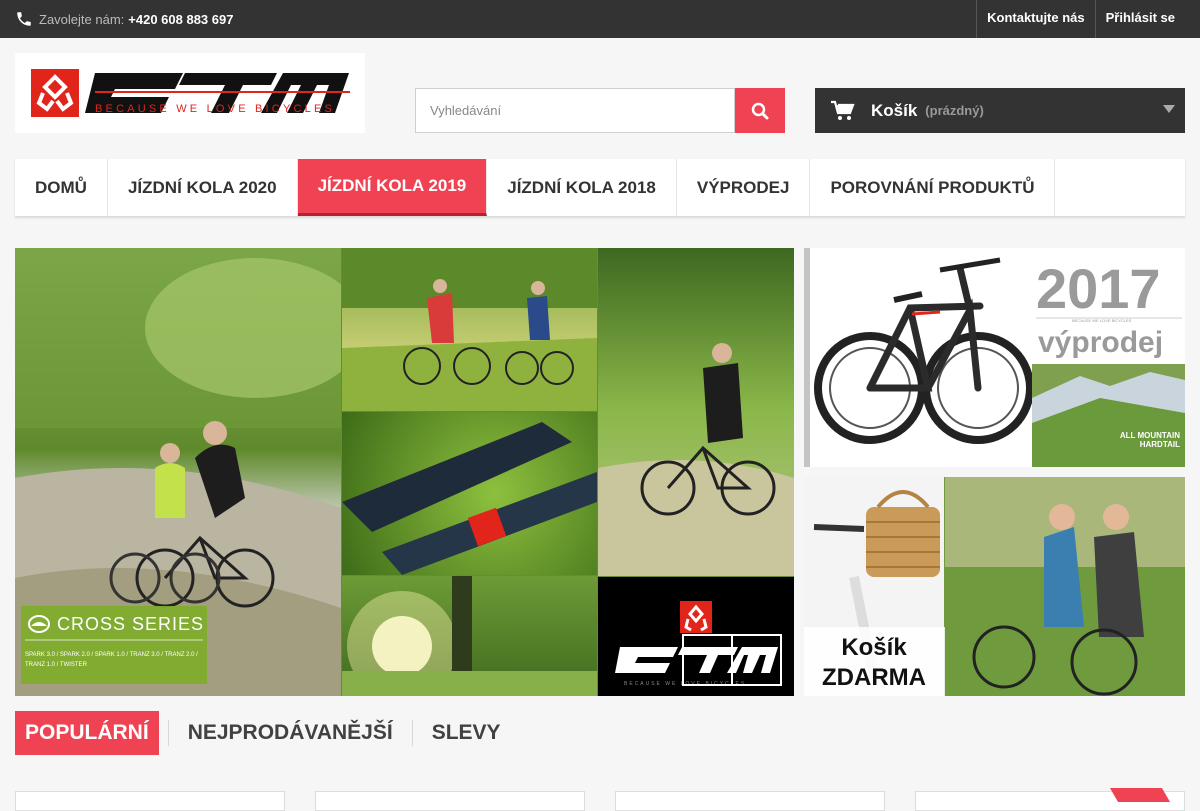 This screenshot has height=811, width=1200. I want to click on slide-photo-couple, so click(469, 329).